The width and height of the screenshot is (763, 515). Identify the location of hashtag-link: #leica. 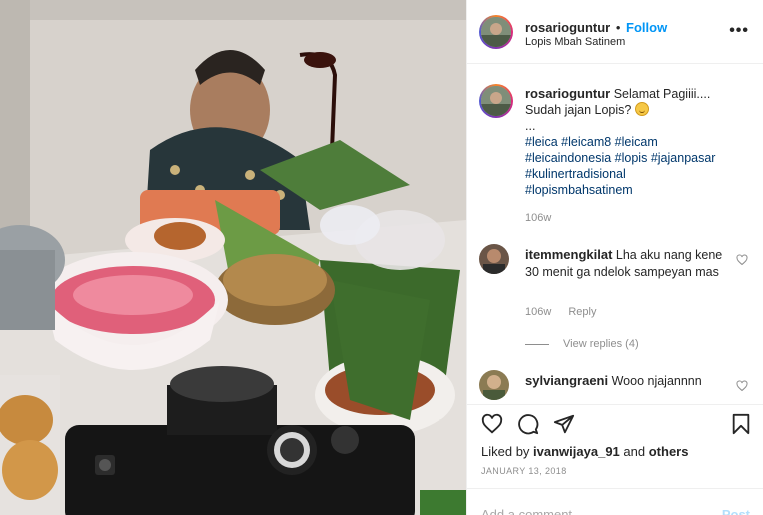
(541, 142).